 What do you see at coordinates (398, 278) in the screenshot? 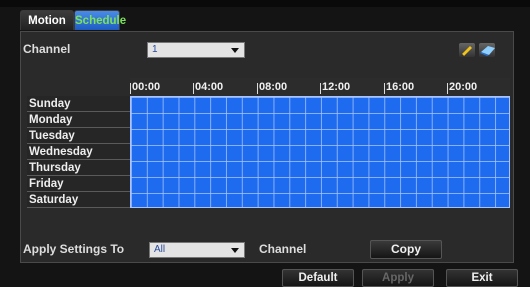
I see `apply-button: Apply` at bounding box center [398, 278].